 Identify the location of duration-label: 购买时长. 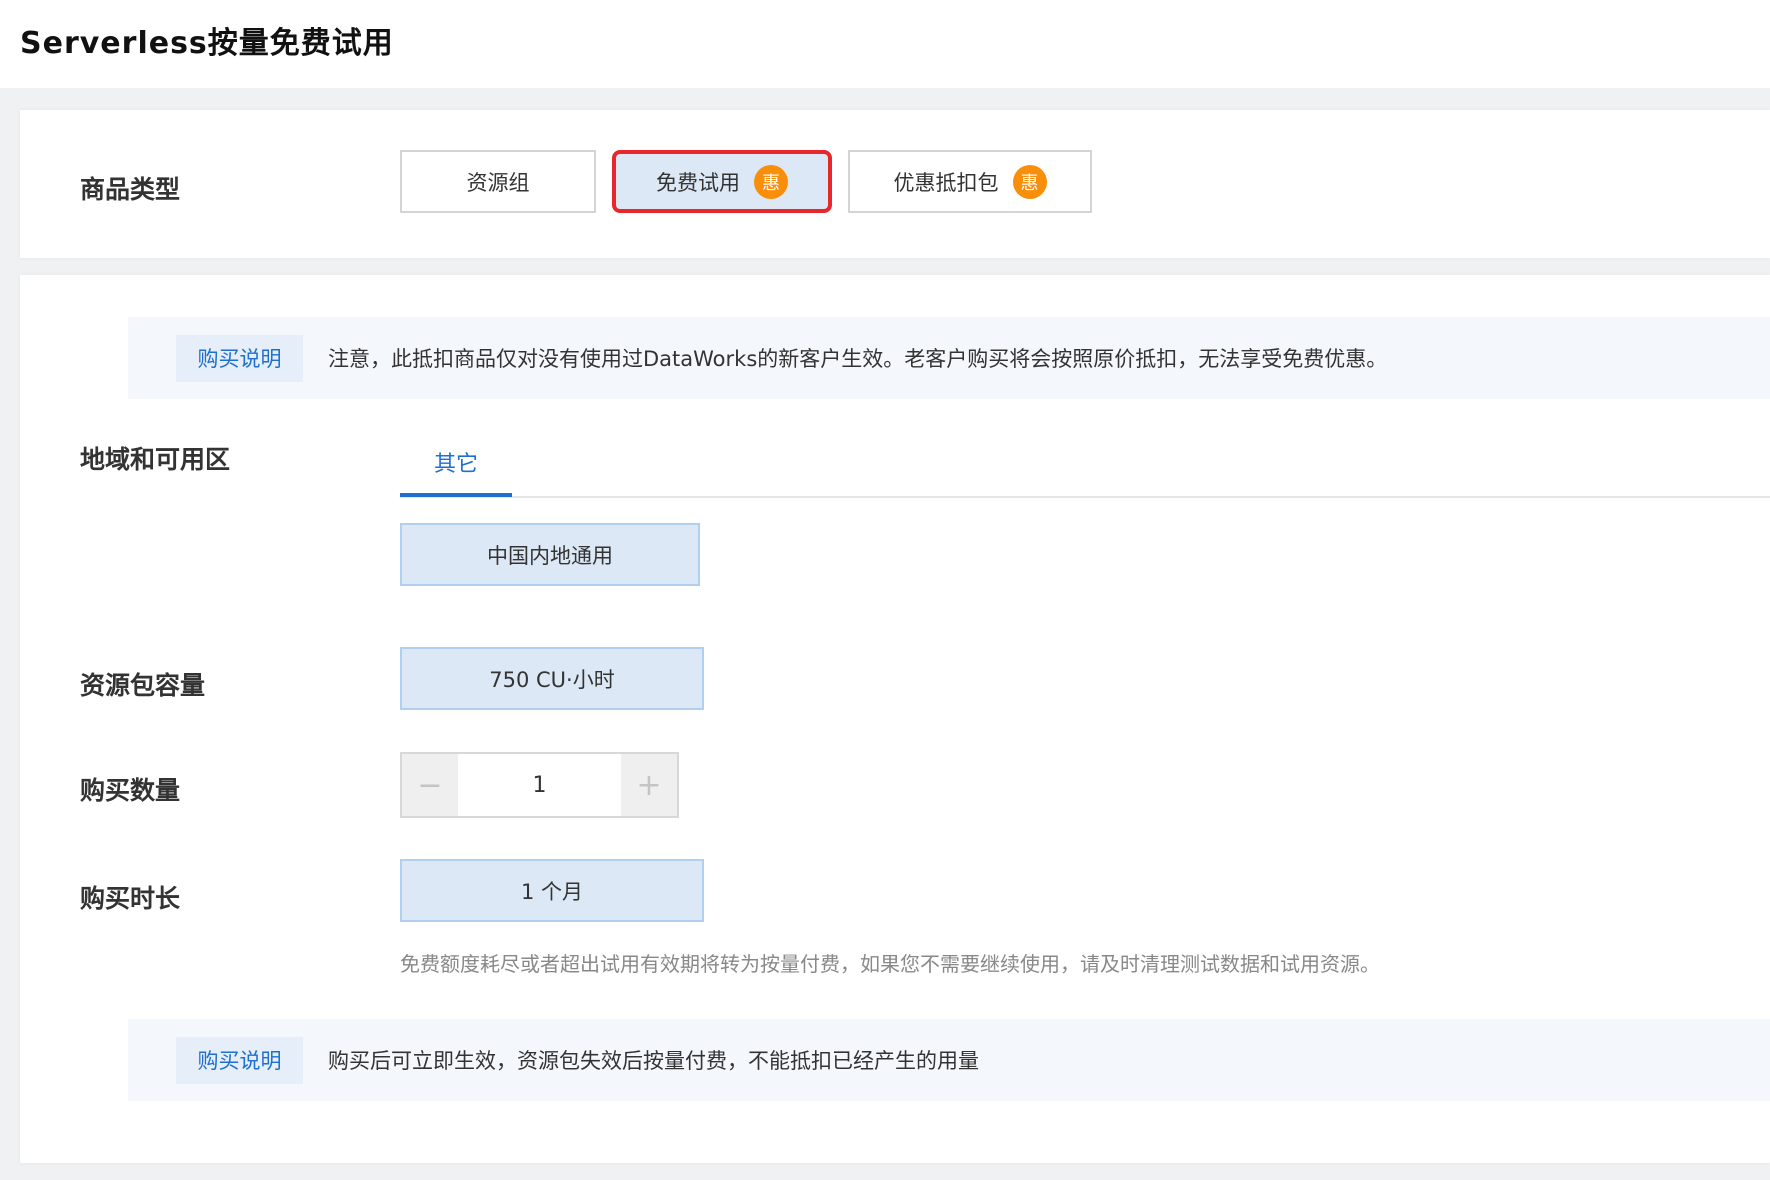
(130, 898).